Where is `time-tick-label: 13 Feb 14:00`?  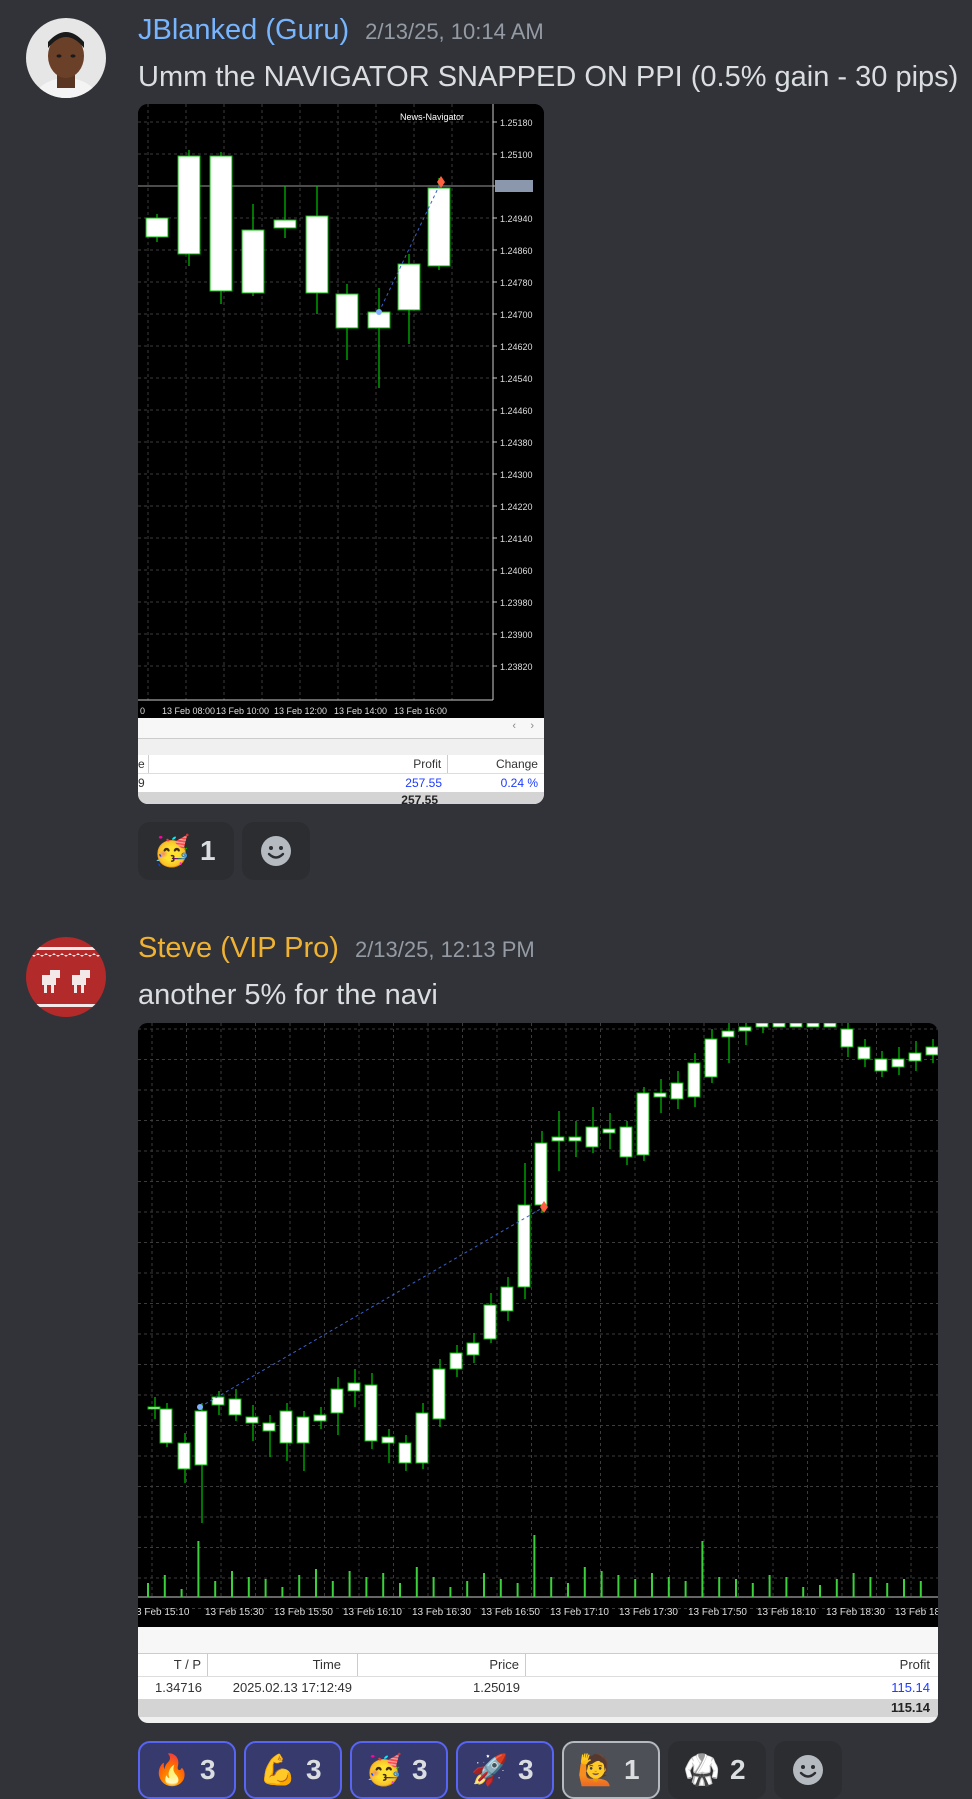
time-tick-label: 13 Feb 14:00 is located at coordinates (360, 711).